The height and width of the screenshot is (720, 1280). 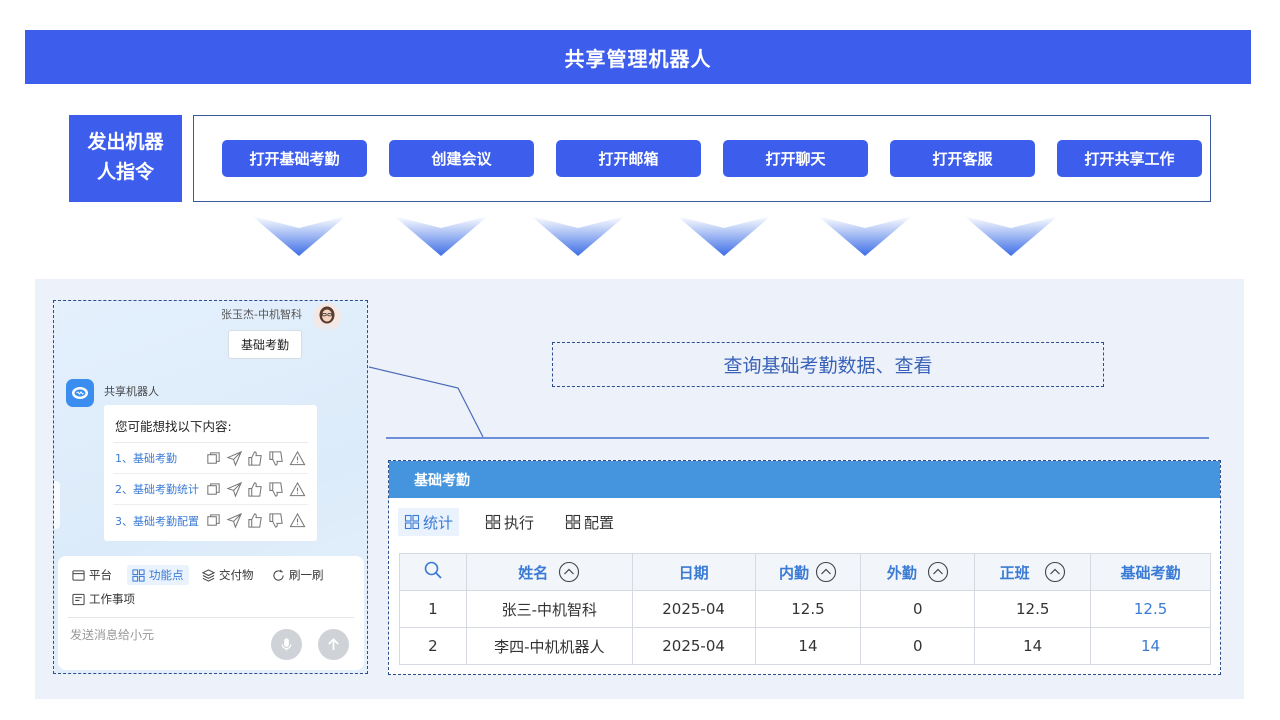 I want to click on page-title: 共享管理机器人, so click(x=638, y=57).